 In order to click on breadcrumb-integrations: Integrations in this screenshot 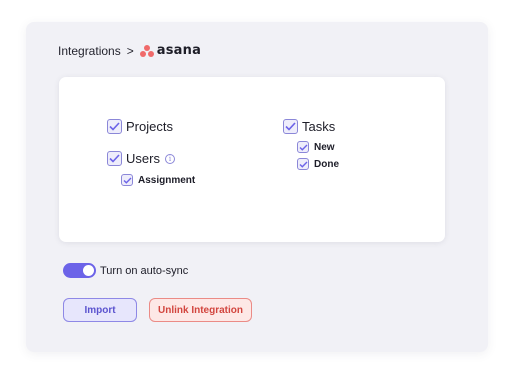, I will do `click(89, 51)`.